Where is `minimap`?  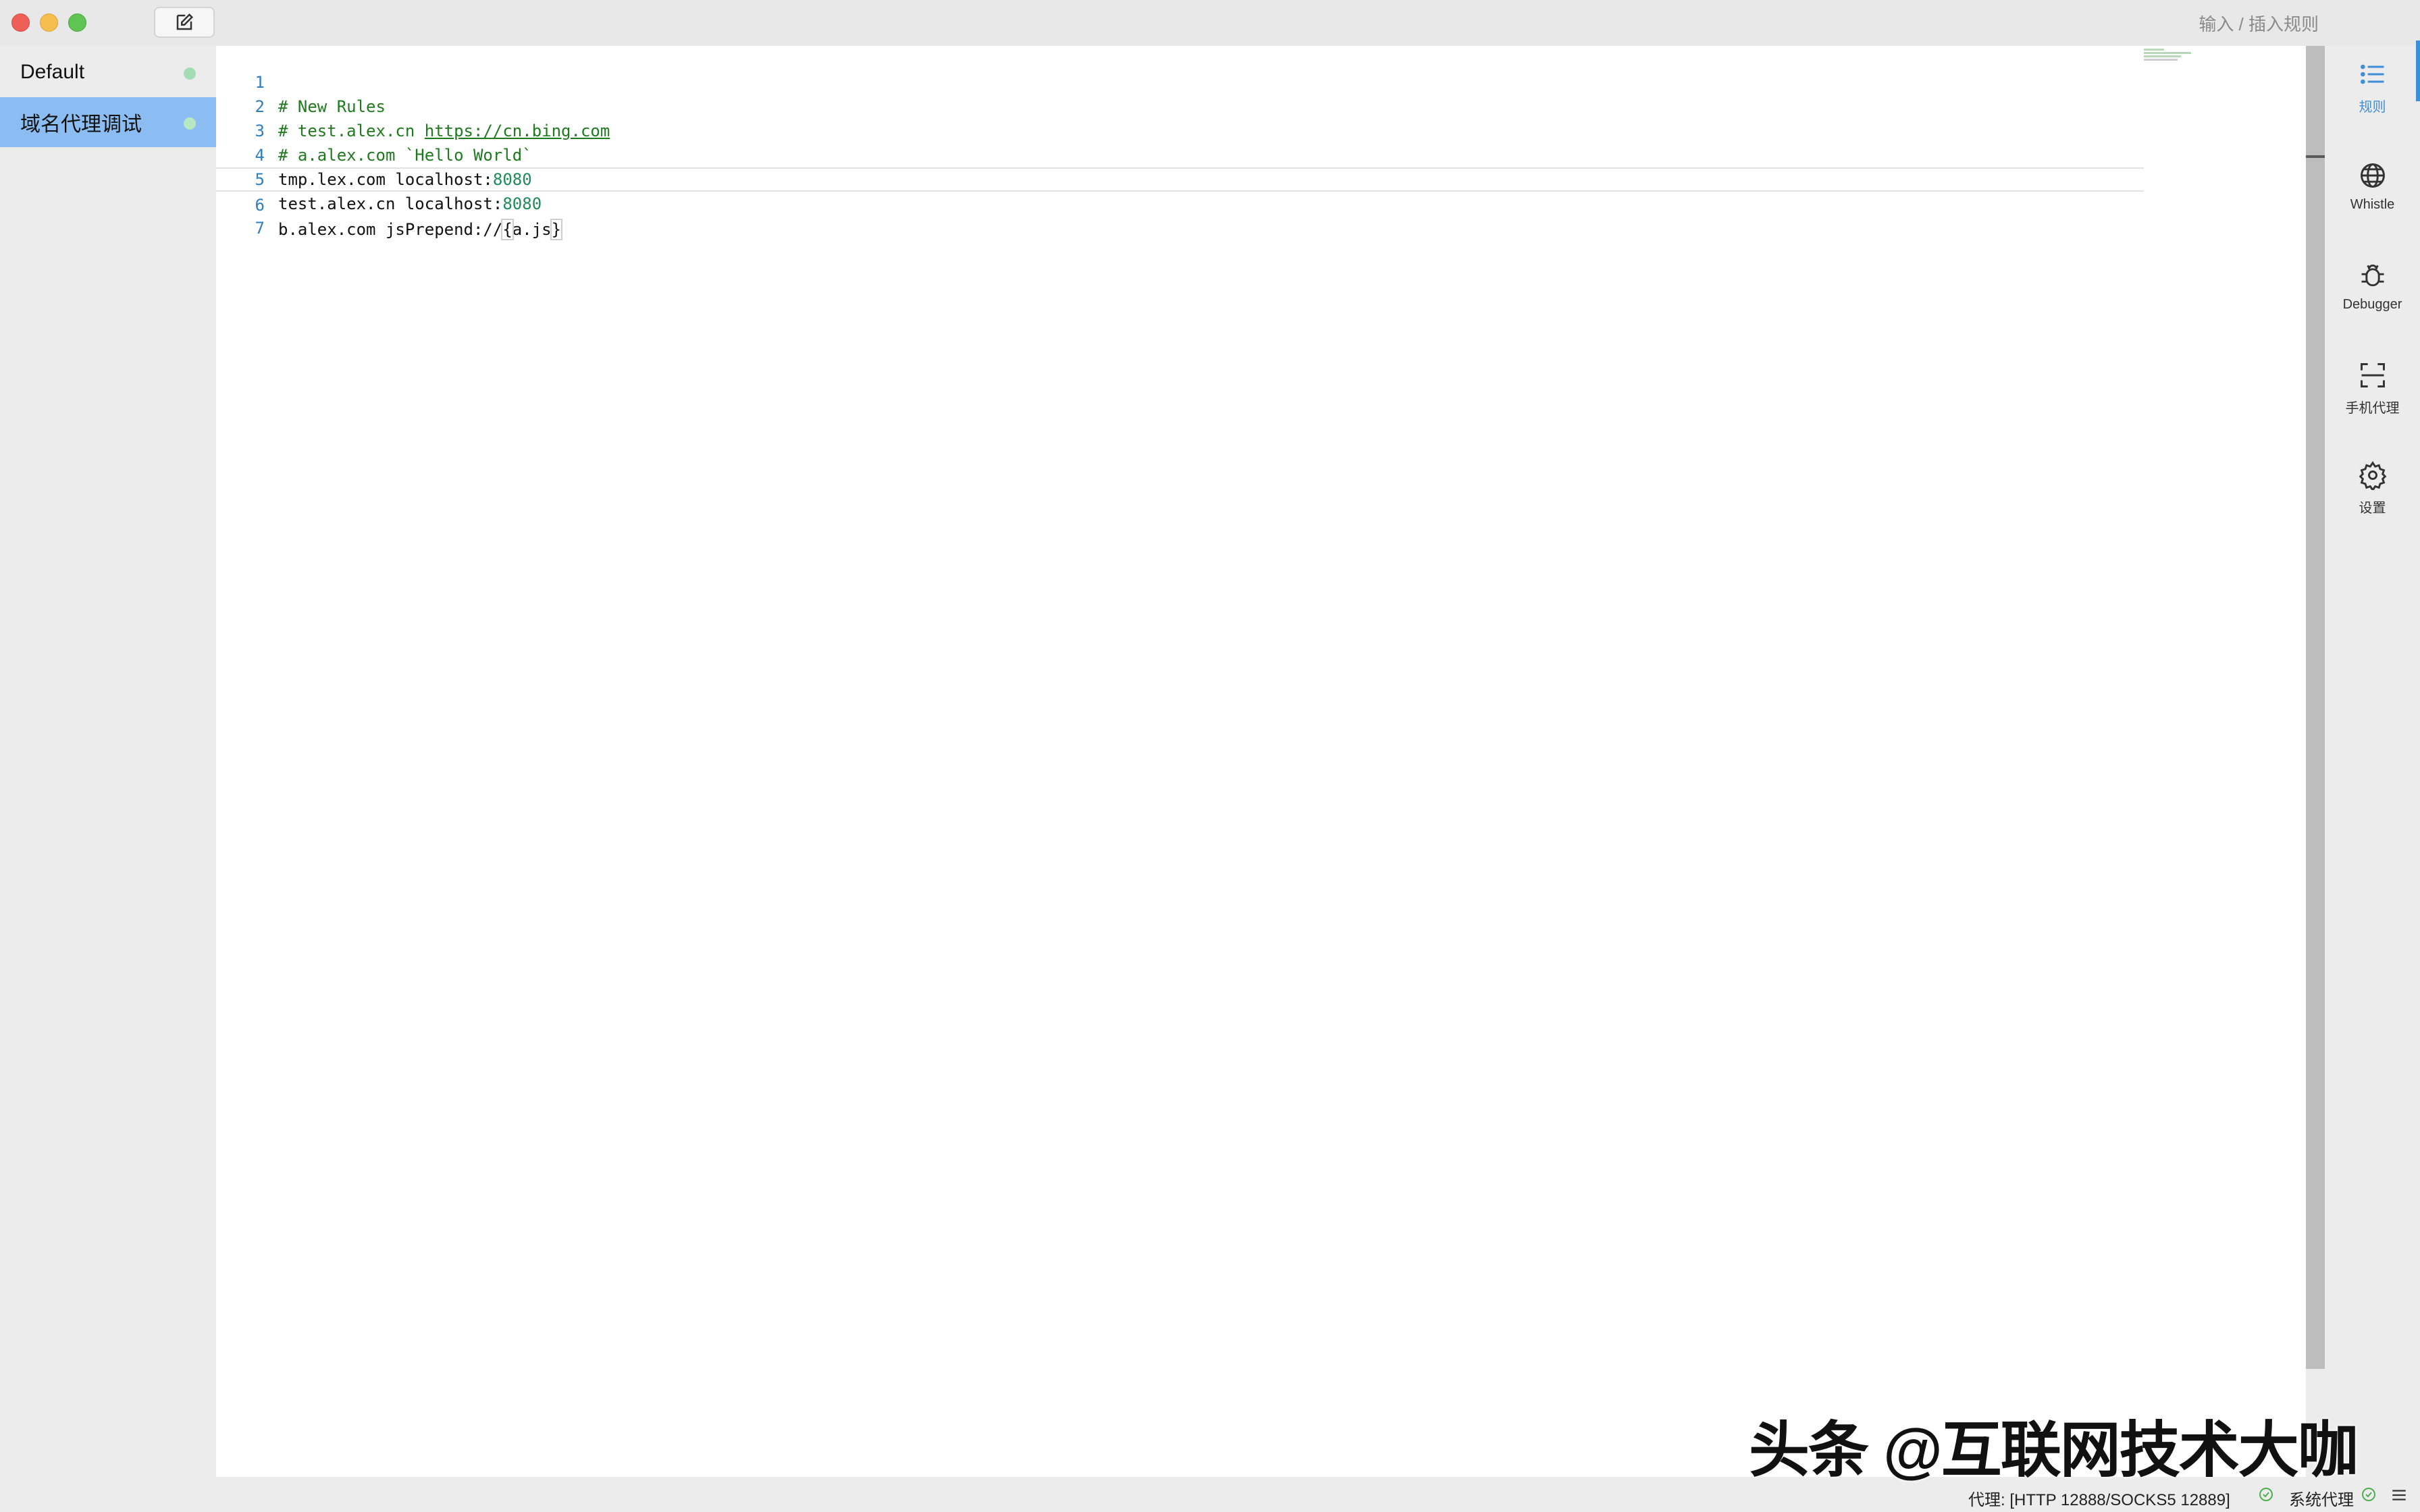
minimap is located at coordinates (2171, 55).